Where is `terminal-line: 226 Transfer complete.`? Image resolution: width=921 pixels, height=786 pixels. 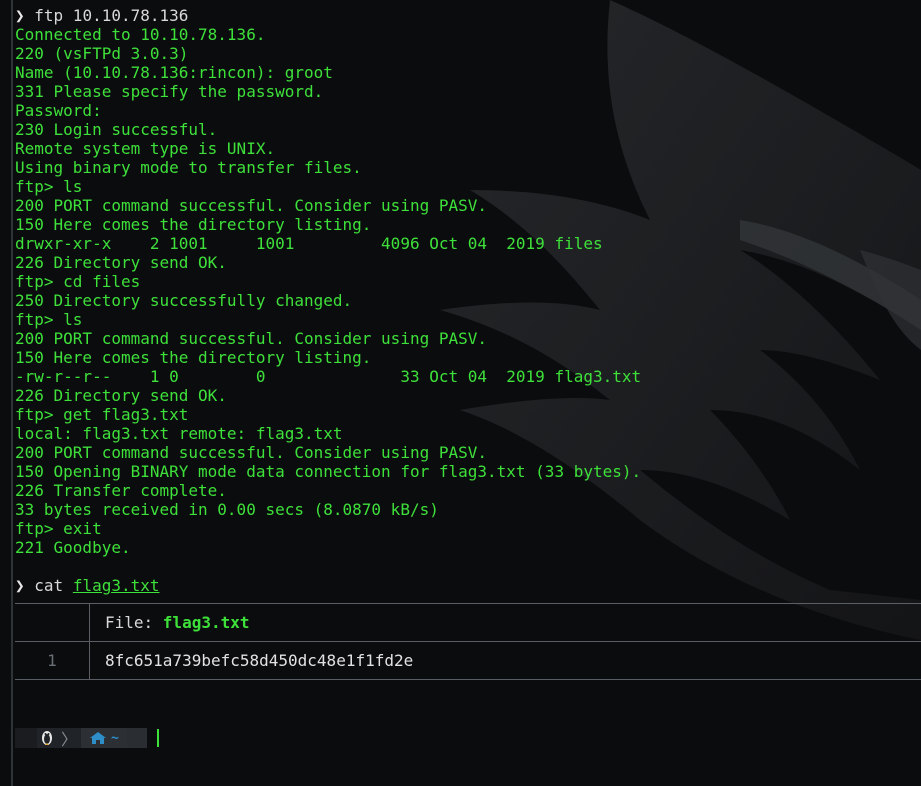 terminal-line: 226 Transfer complete. is located at coordinates (121, 490).